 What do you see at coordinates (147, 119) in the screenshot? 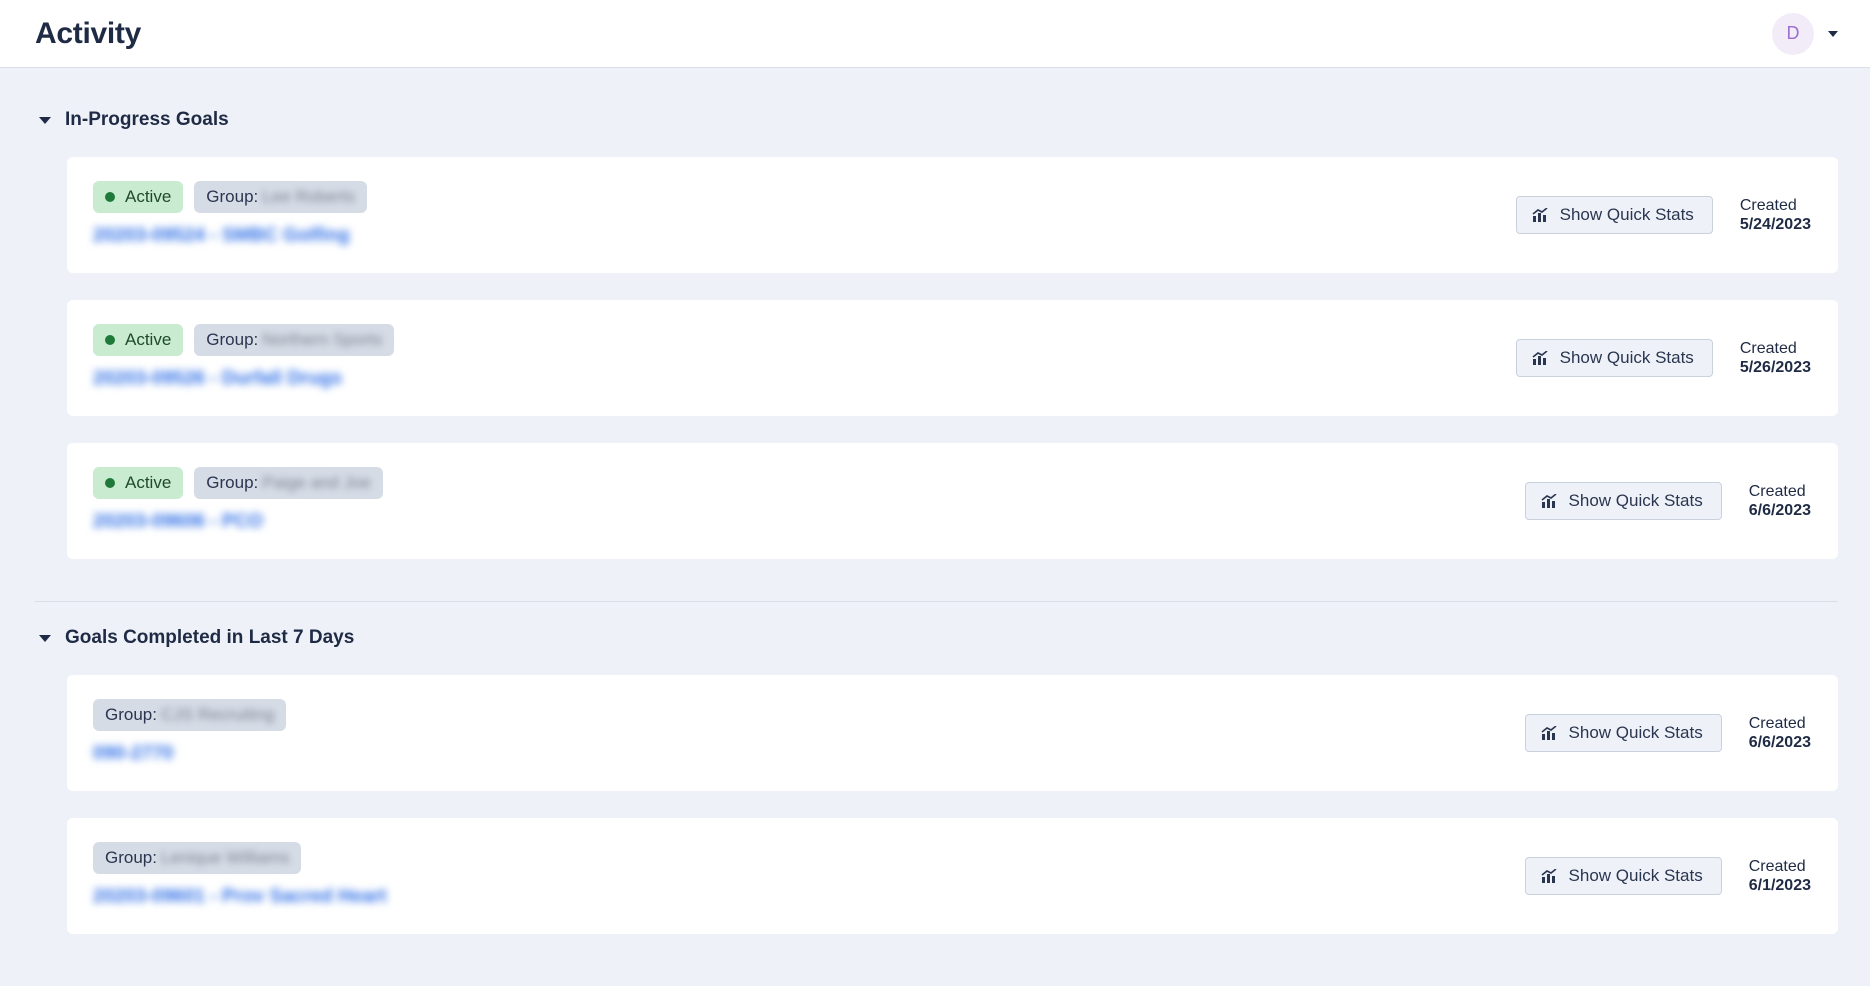
I see `section-title: In-Progress Goals` at bounding box center [147, 119].